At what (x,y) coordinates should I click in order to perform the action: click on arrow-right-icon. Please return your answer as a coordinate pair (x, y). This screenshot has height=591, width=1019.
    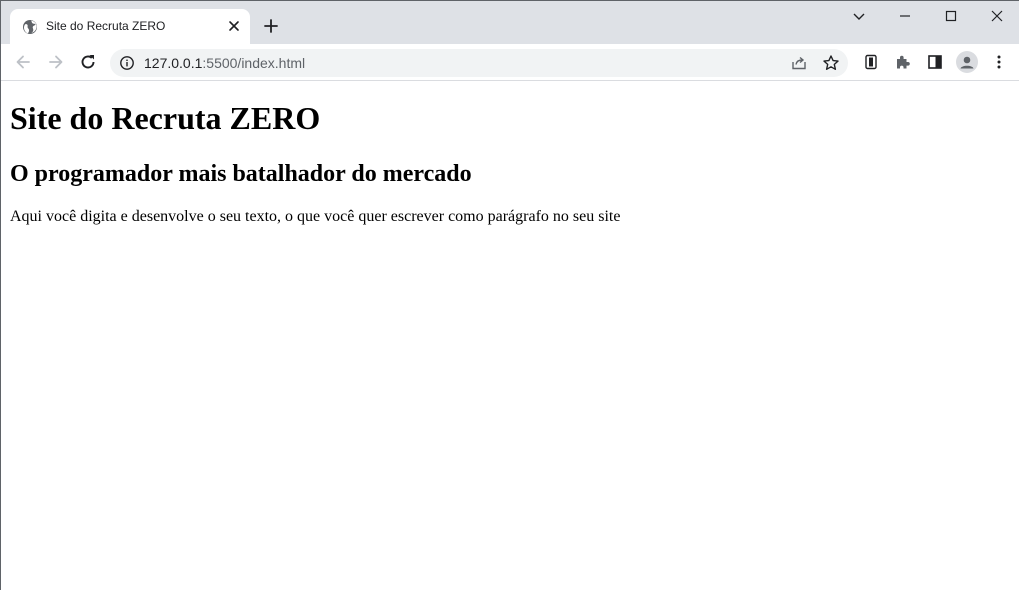
    Looking at the image, I should click on (56, 62).